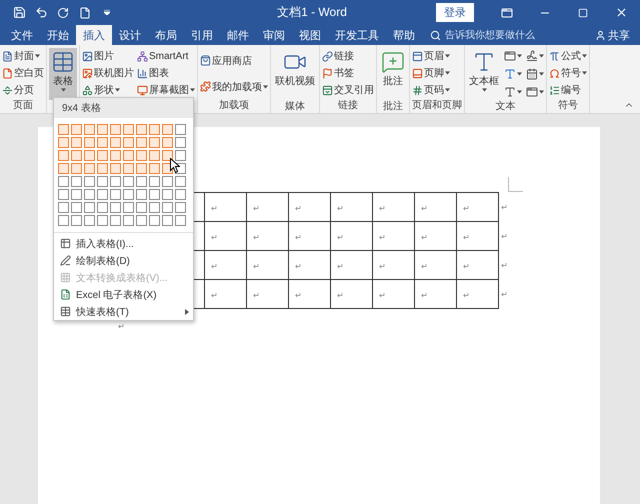 Image resolution: width=640 pixels, height=504 pixels. Describe the element at coordinates (130, 35) in the screenshot. I see `ribbon-tab: 设计` at that location.